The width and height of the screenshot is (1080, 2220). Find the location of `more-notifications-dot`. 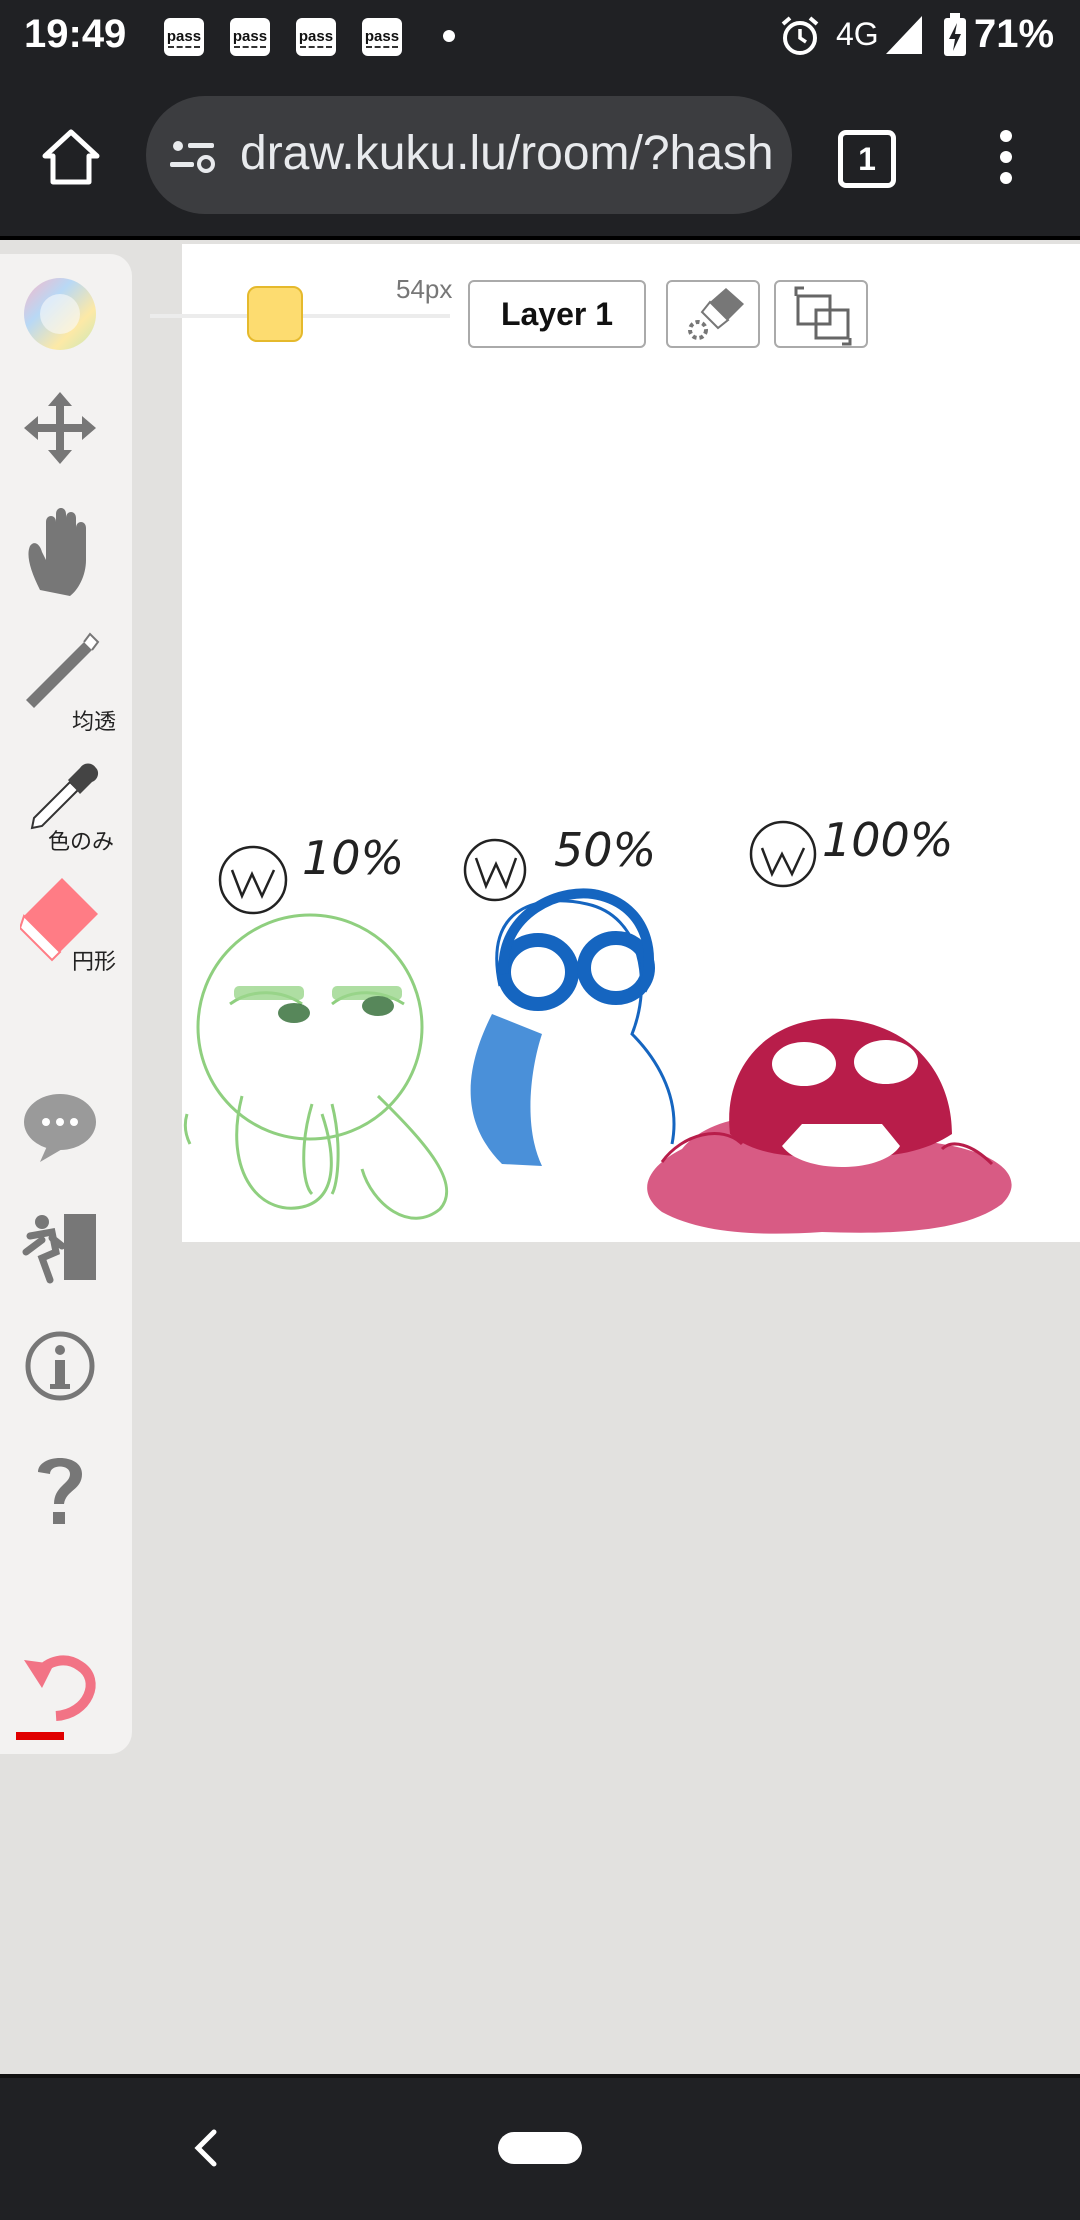

more-notifications-dot is located at coordinates (449, 36).